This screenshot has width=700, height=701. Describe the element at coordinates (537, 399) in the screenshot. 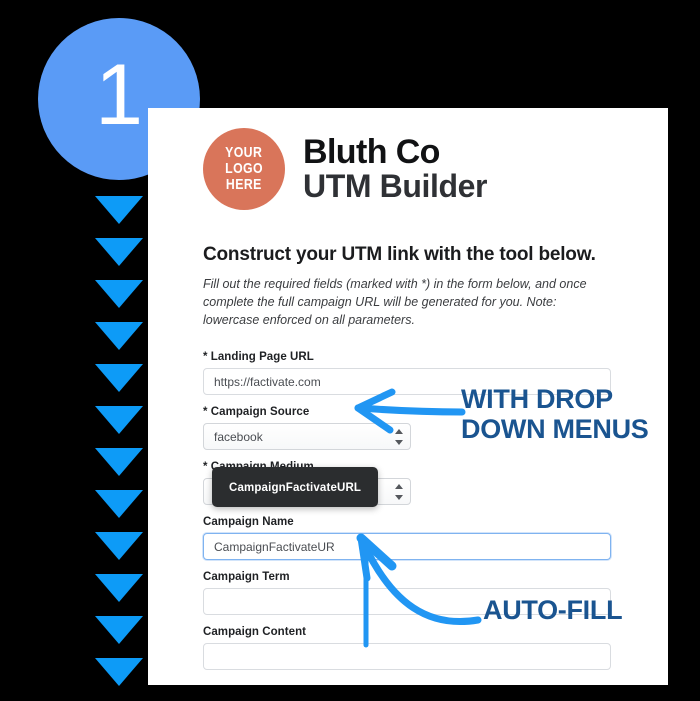

I see `annotation-dropdown-line1: WITH DROP` at that location.